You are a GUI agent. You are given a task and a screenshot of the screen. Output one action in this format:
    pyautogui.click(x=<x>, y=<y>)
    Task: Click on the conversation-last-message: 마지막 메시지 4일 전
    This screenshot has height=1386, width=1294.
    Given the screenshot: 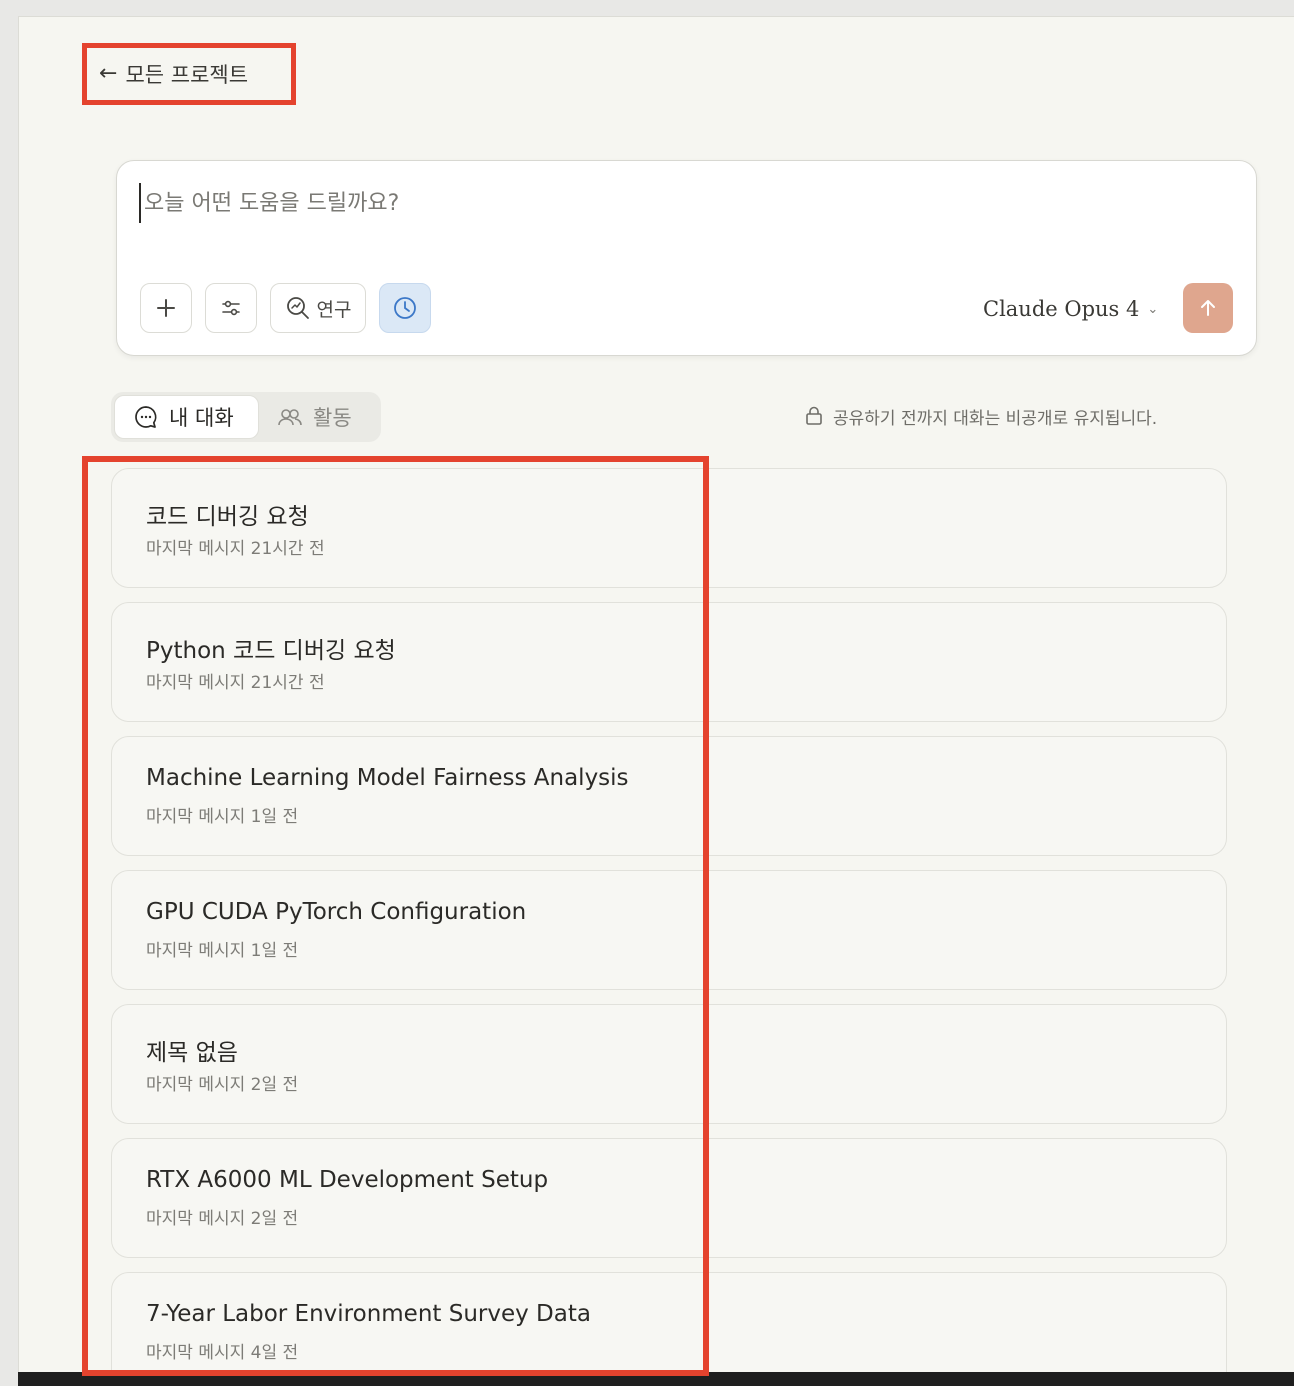 What is the action you would take?
    pyautogui.click(x=222, y=1353)
    